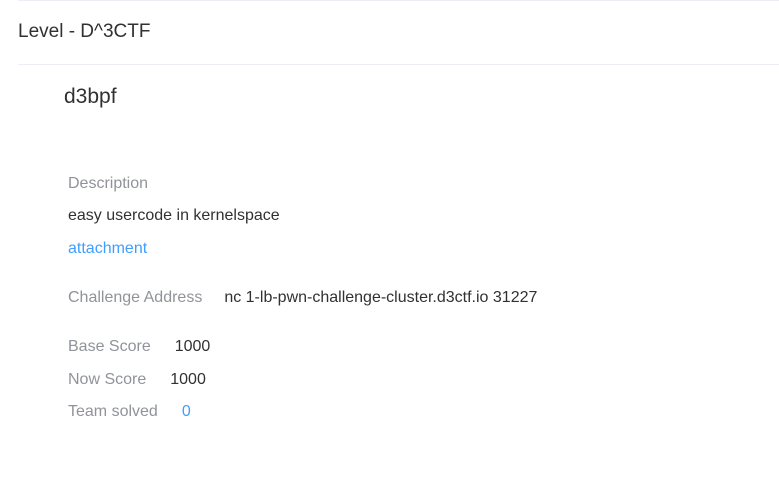 This screenshot has height=490, width=779. Describe the element at coordinates (174, 215) in the screenshot. I see `description-text: easy usercode in kernelspace` at that location.